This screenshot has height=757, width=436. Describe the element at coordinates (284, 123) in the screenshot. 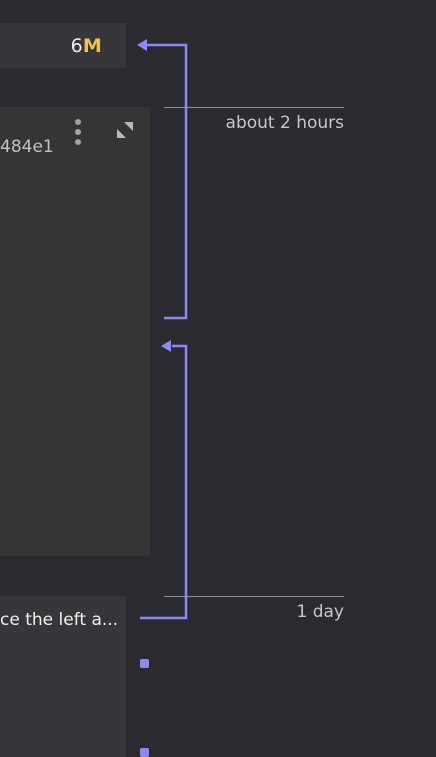

I see `time-label-1: about 2 hours` at that location.